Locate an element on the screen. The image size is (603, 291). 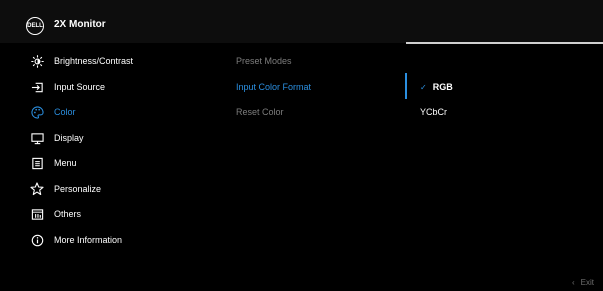
others-icon is located at coordinates (37, 214).